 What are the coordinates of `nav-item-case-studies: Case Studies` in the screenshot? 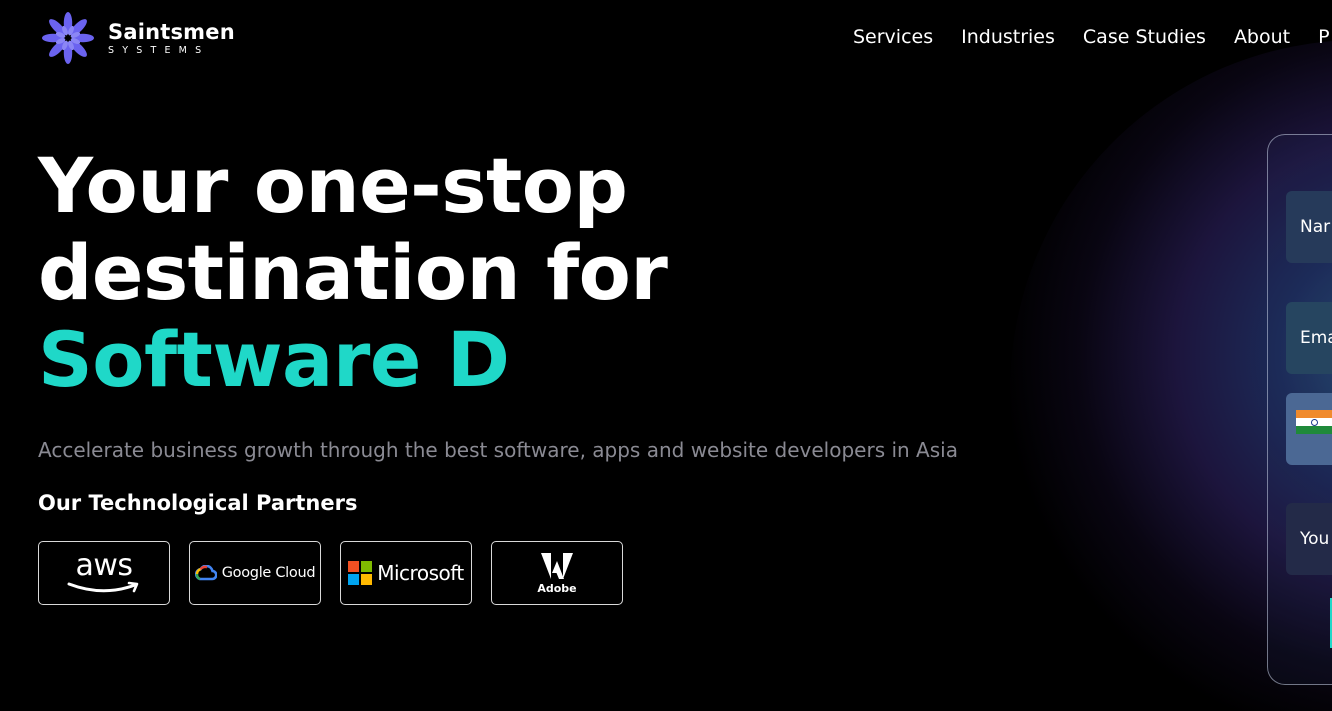 It's located at (1144, 37).